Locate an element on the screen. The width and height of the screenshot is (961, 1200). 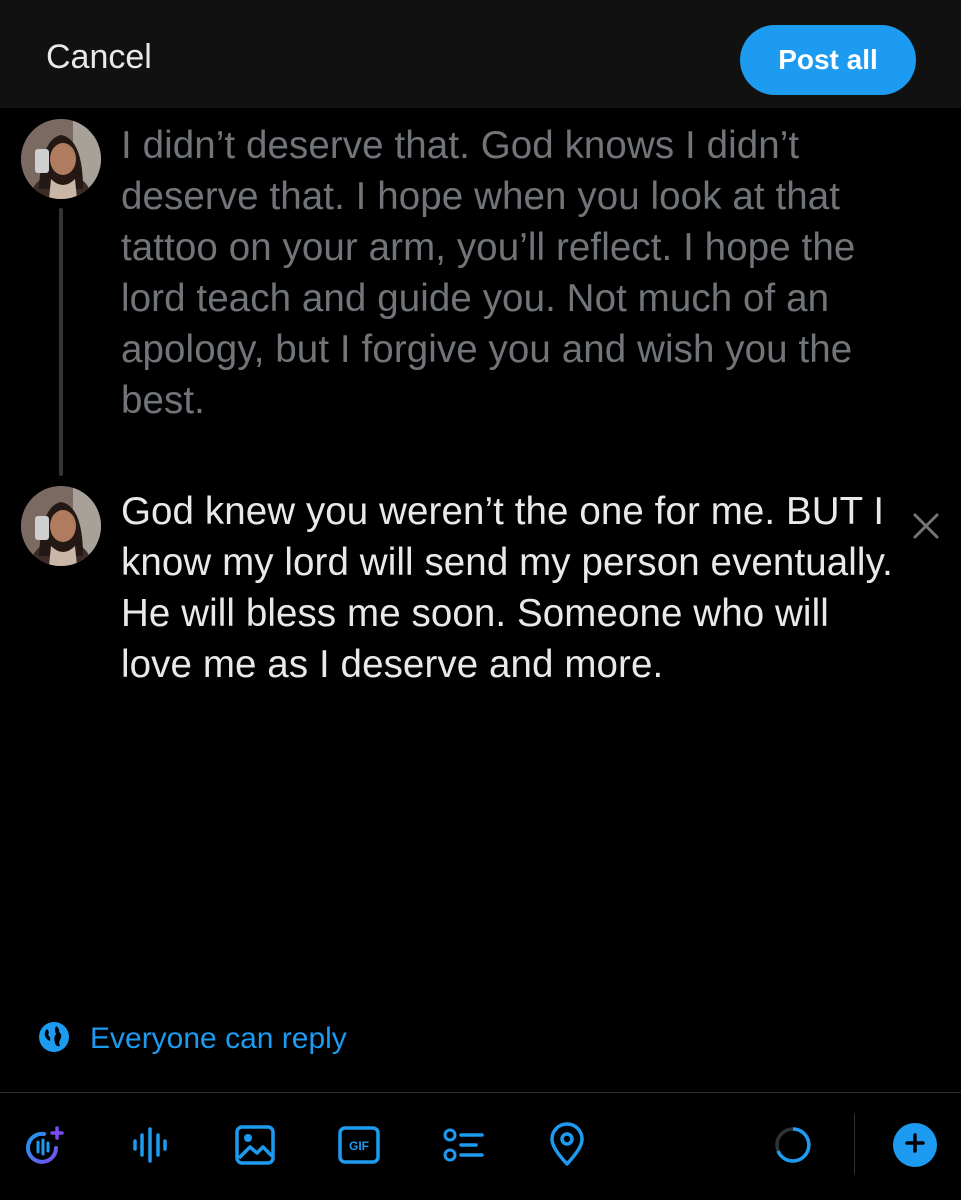
add-post-icon is located at coordinates (915, 1145).